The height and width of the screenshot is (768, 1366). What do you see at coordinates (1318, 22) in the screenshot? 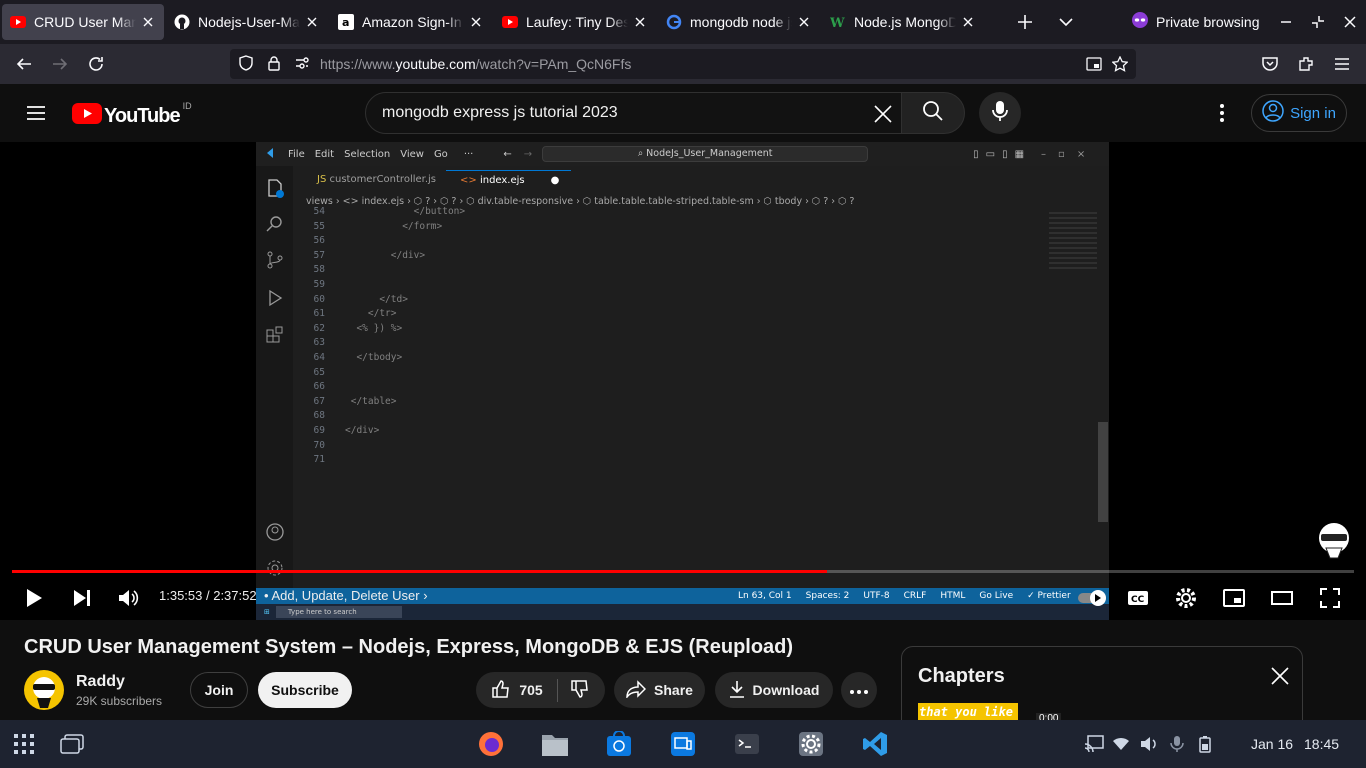
I see `restore-icon` at bounding box center [1318, 22].